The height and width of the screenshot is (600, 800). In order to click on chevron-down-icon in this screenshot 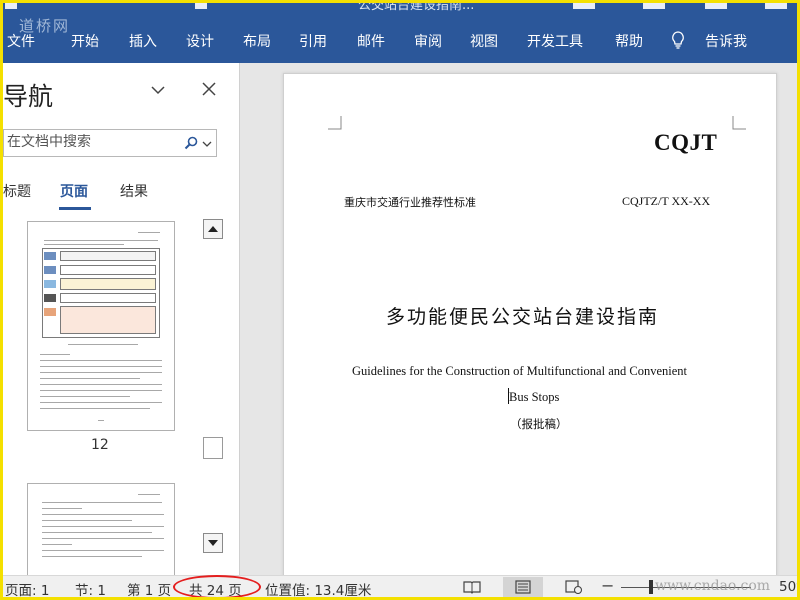, I will do `click(158, 90)`.